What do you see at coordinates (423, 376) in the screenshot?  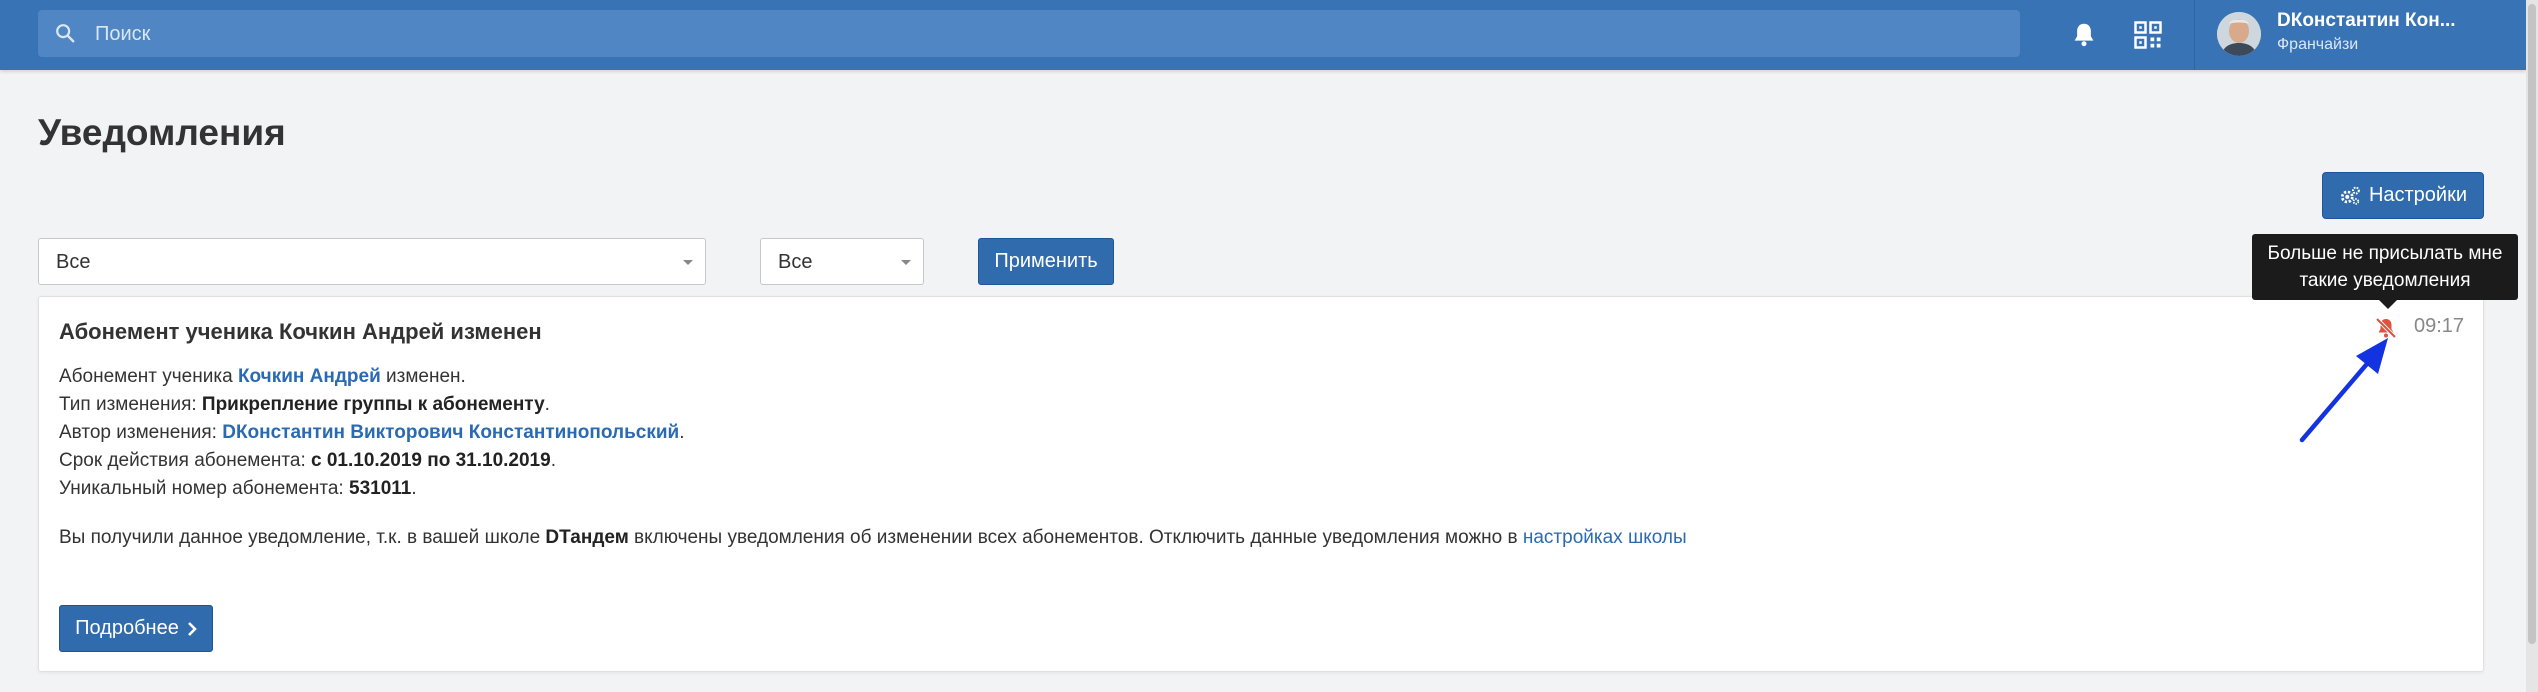 I see `line-text: изменен.` at bounding box center [423, 376].